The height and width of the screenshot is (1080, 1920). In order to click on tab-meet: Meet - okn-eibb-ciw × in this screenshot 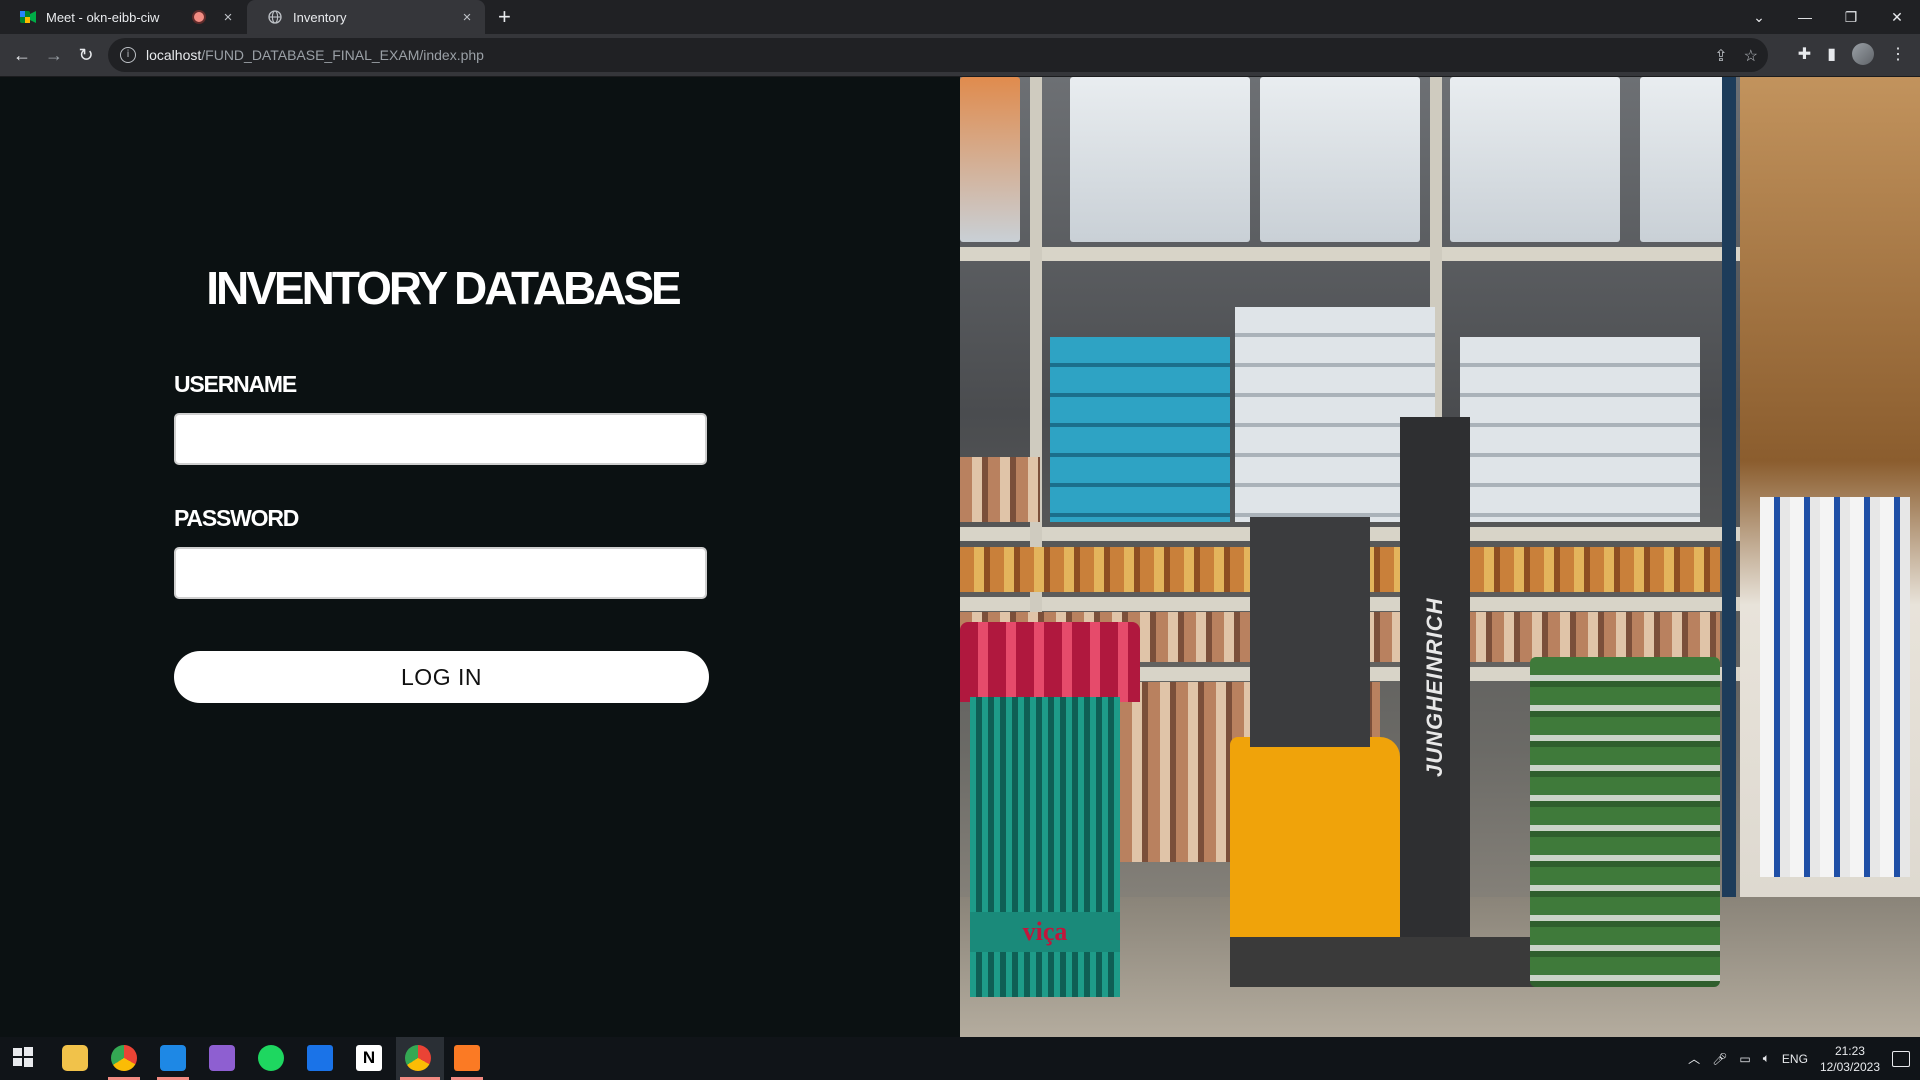, I will do `click(123, 17)`.